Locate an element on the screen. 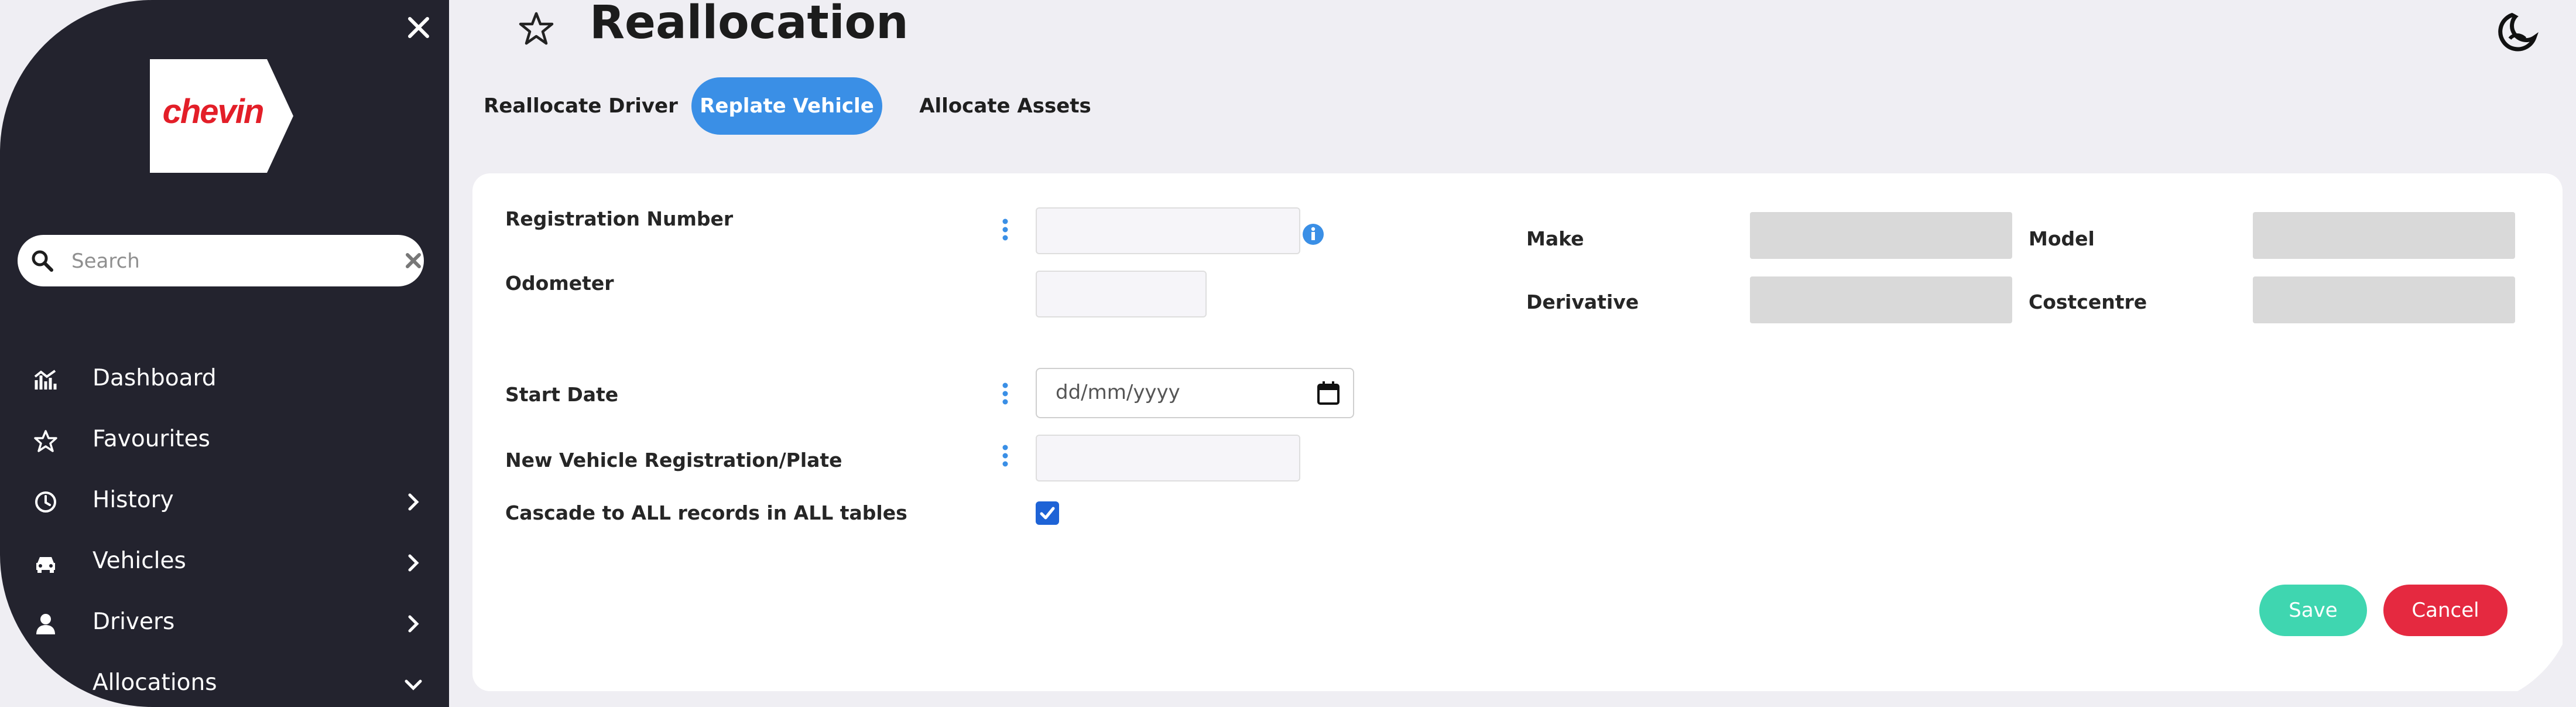  cancel-button: Cancel is located at coordinates (2445, 610).